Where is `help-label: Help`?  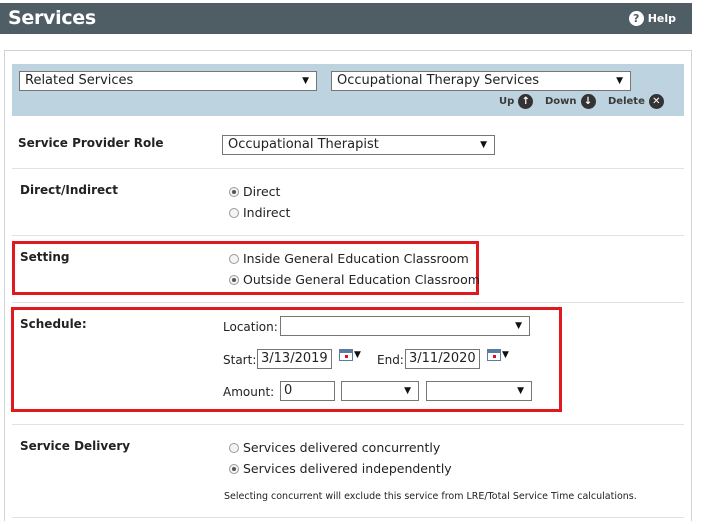 help-label: Help is located at coordinates (662, 18).